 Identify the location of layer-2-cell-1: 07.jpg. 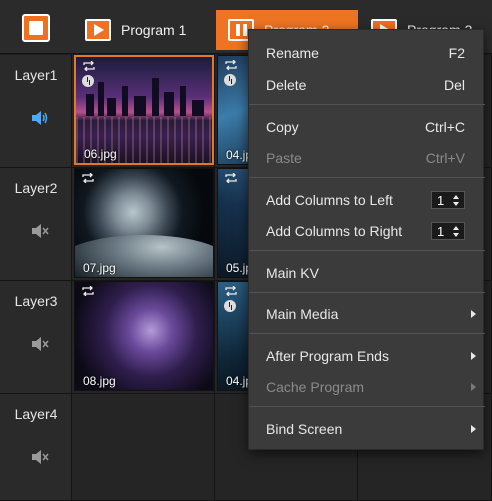
(143, 224).